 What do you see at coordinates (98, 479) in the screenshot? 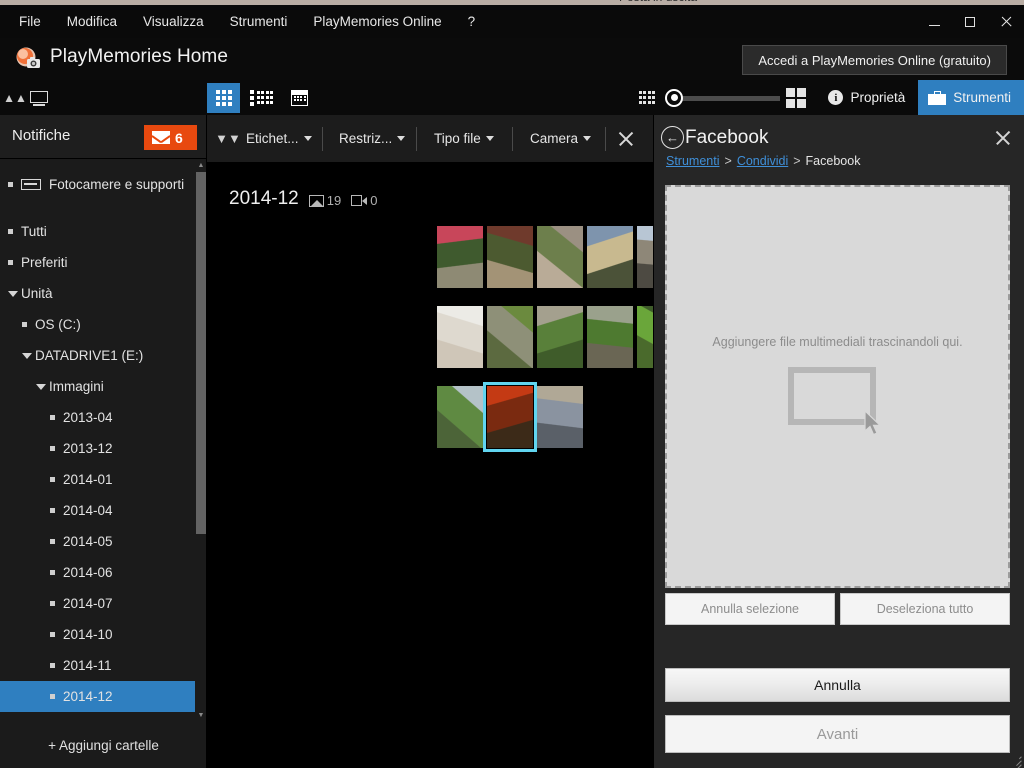
I see `sidebar-item-2014-01: 2014-01` at bounding box center [98, 479].